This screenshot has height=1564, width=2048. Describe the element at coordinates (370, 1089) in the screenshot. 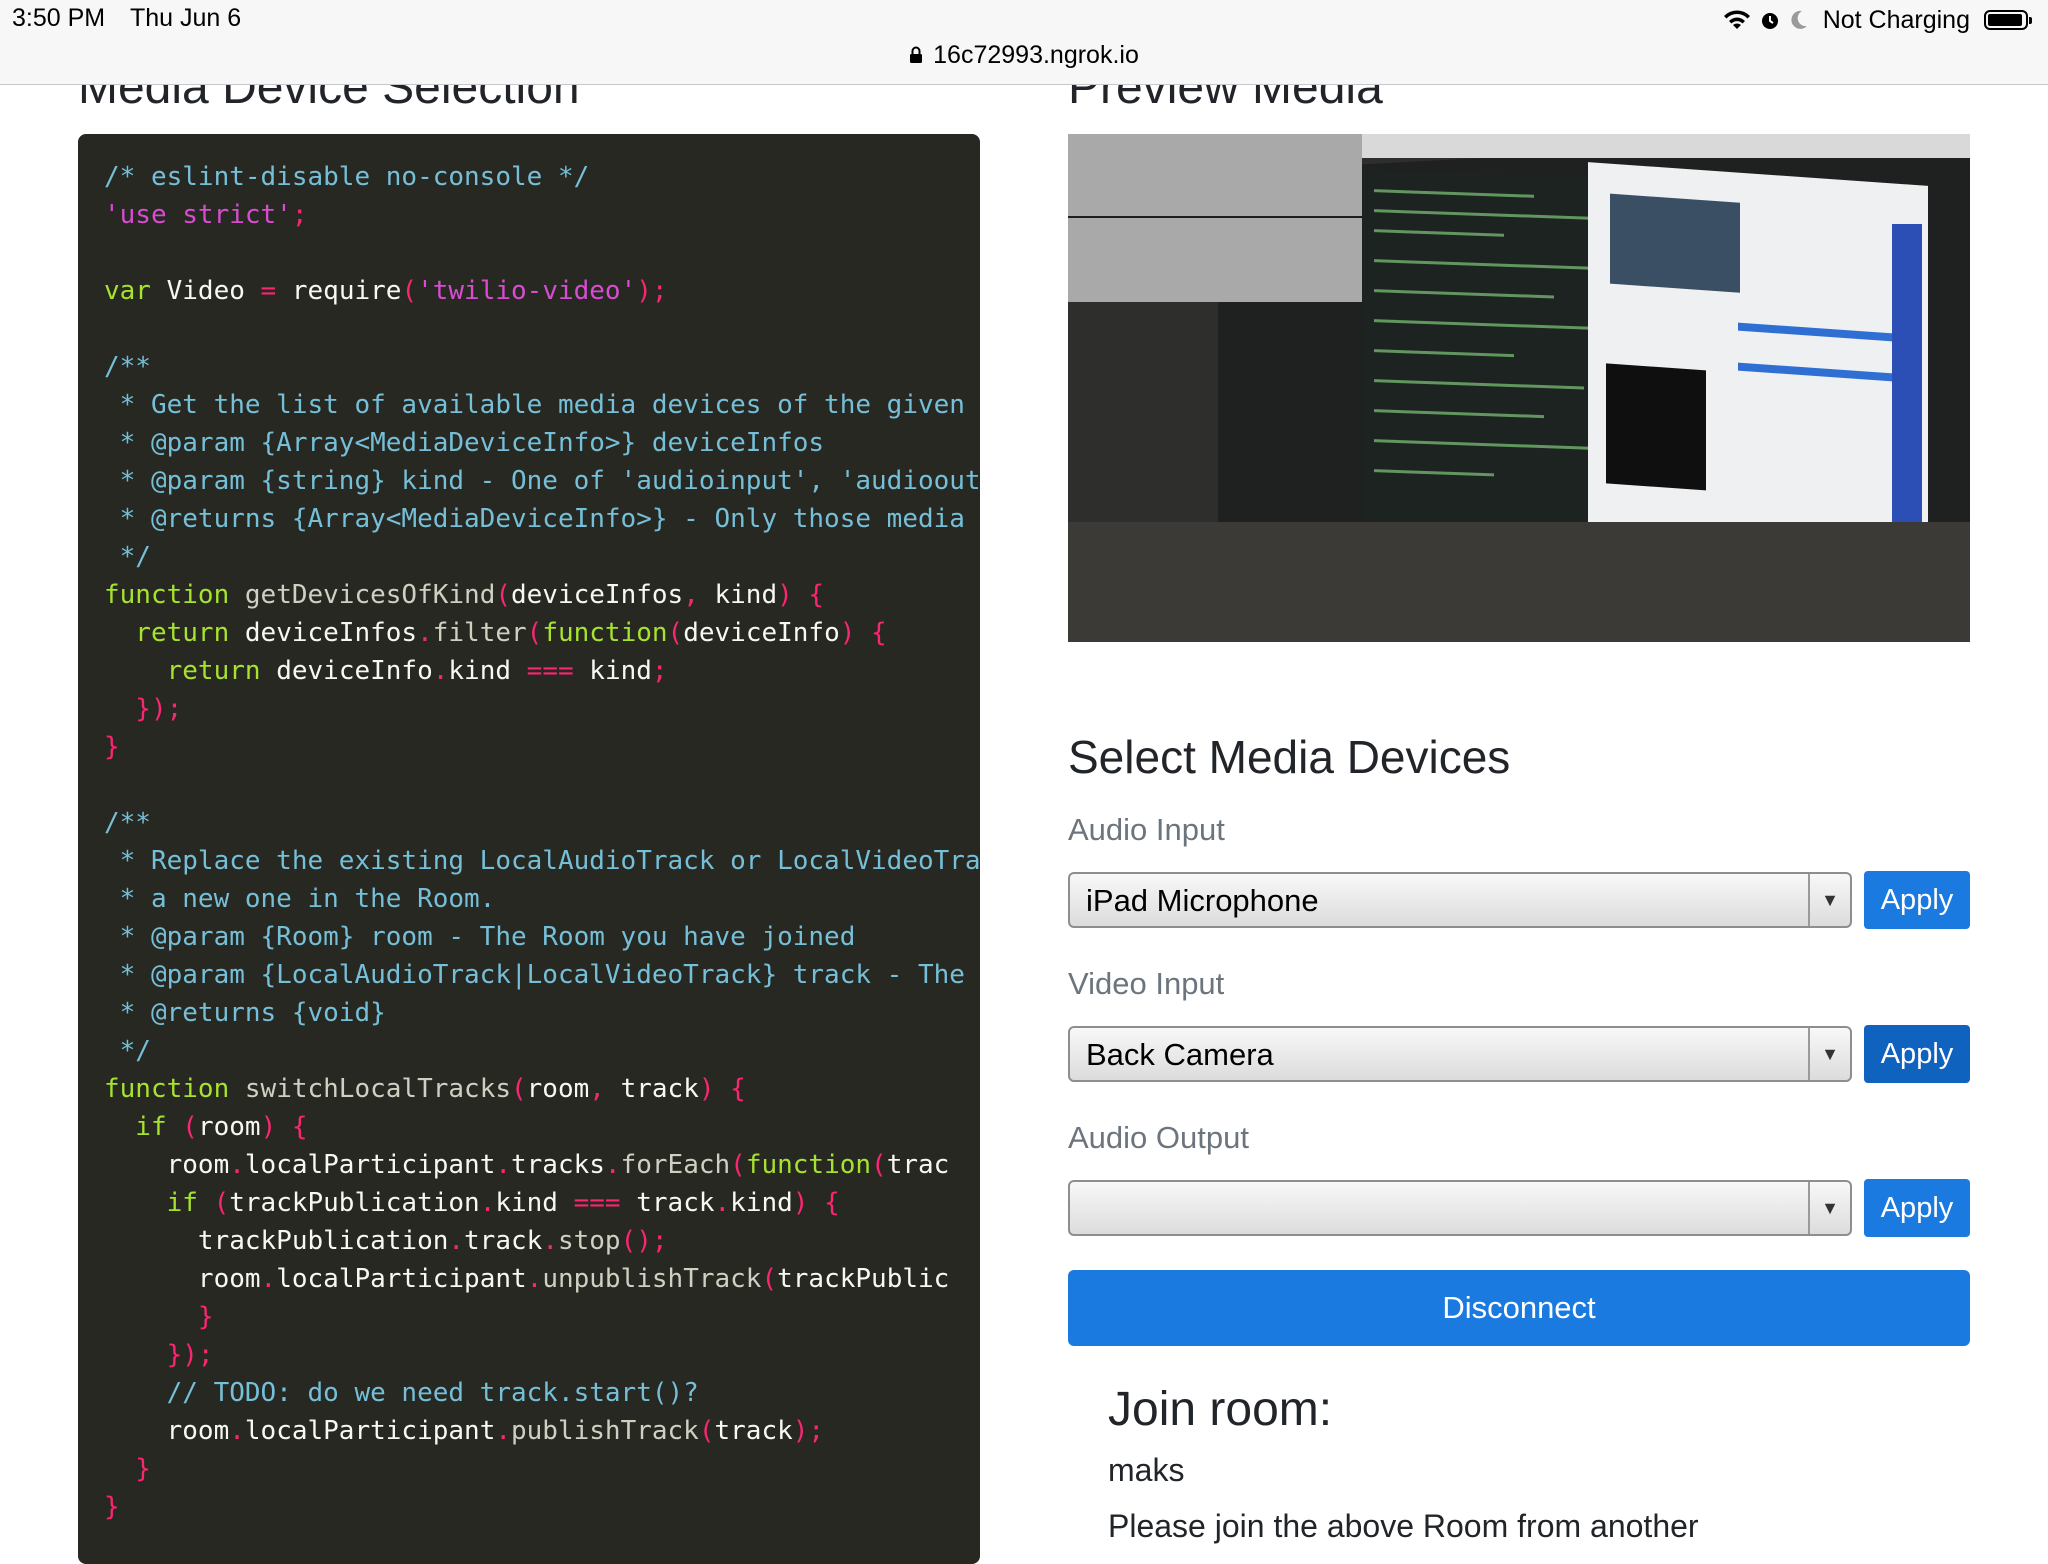

I see `code-token: switchLocalTracks` at that location.